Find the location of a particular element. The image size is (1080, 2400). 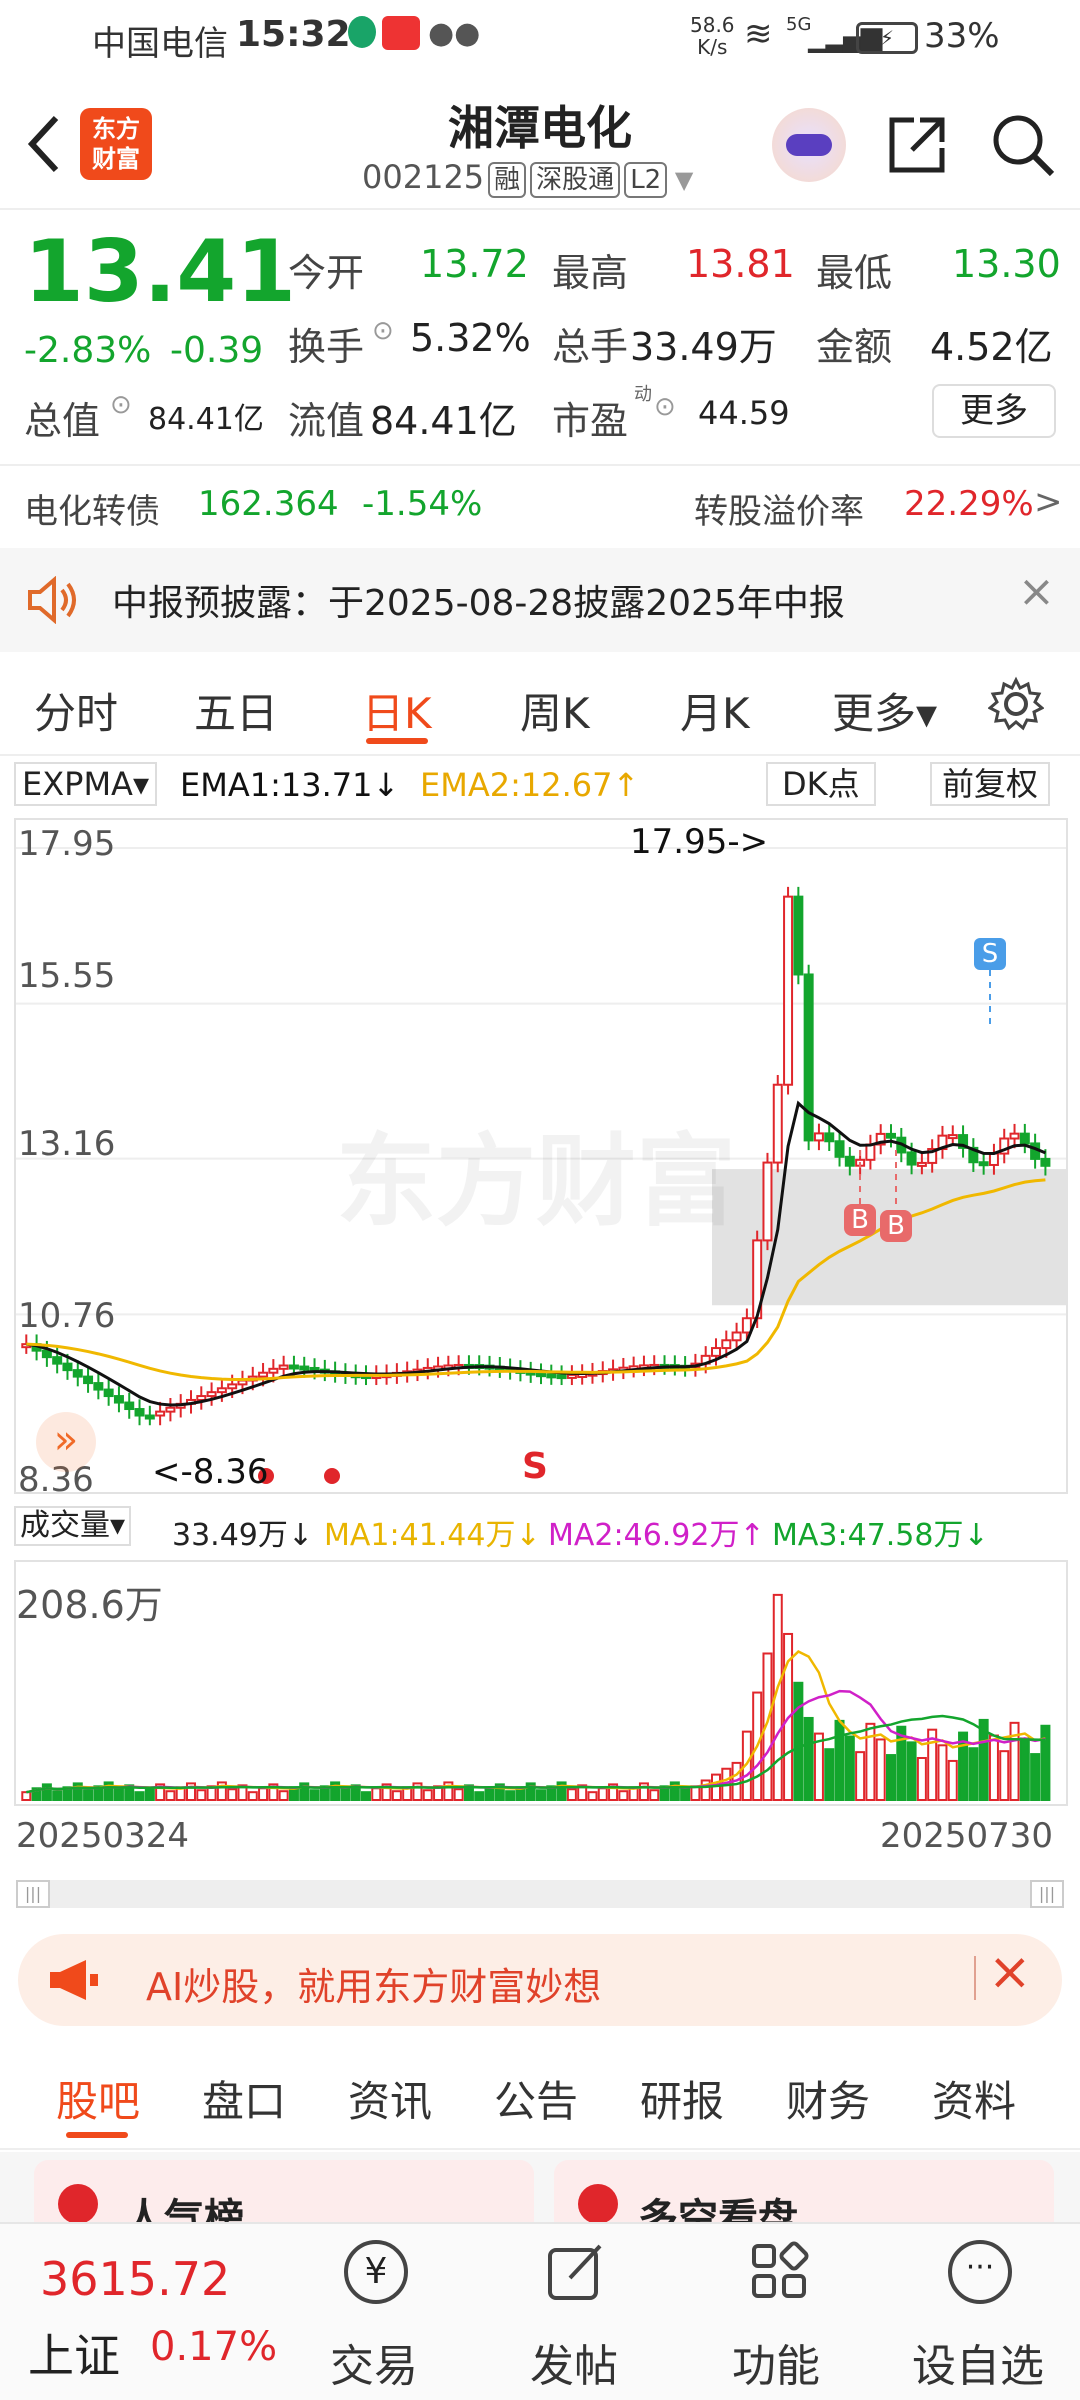

tab-order-book: 盘口 is located at coordinates (244, 2098).